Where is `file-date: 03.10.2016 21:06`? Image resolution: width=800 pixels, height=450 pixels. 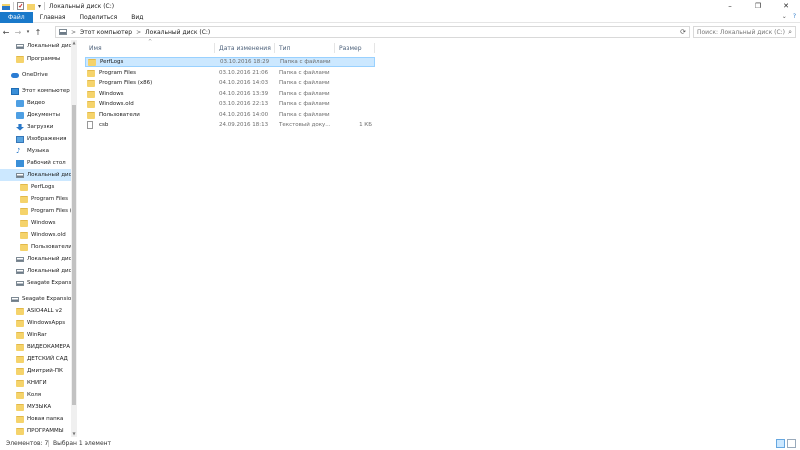
file-date: 03.10.2016 21:06 is located at coordinates (244, 73).